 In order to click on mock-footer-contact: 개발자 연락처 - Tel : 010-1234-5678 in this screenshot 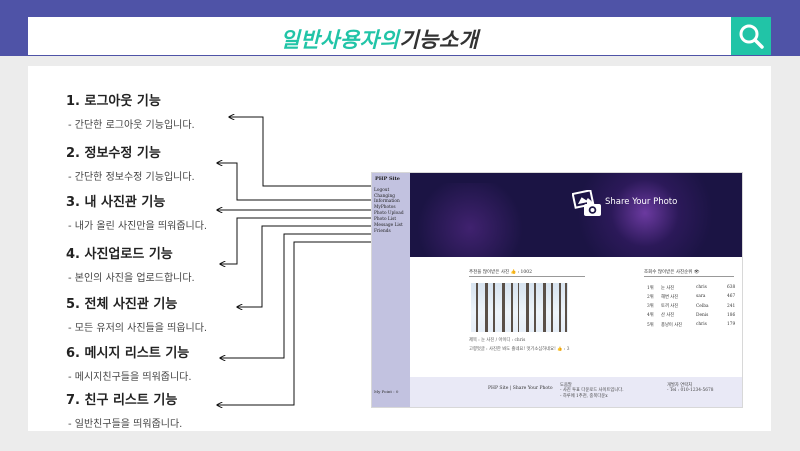, I will do `click(690, 388)`.